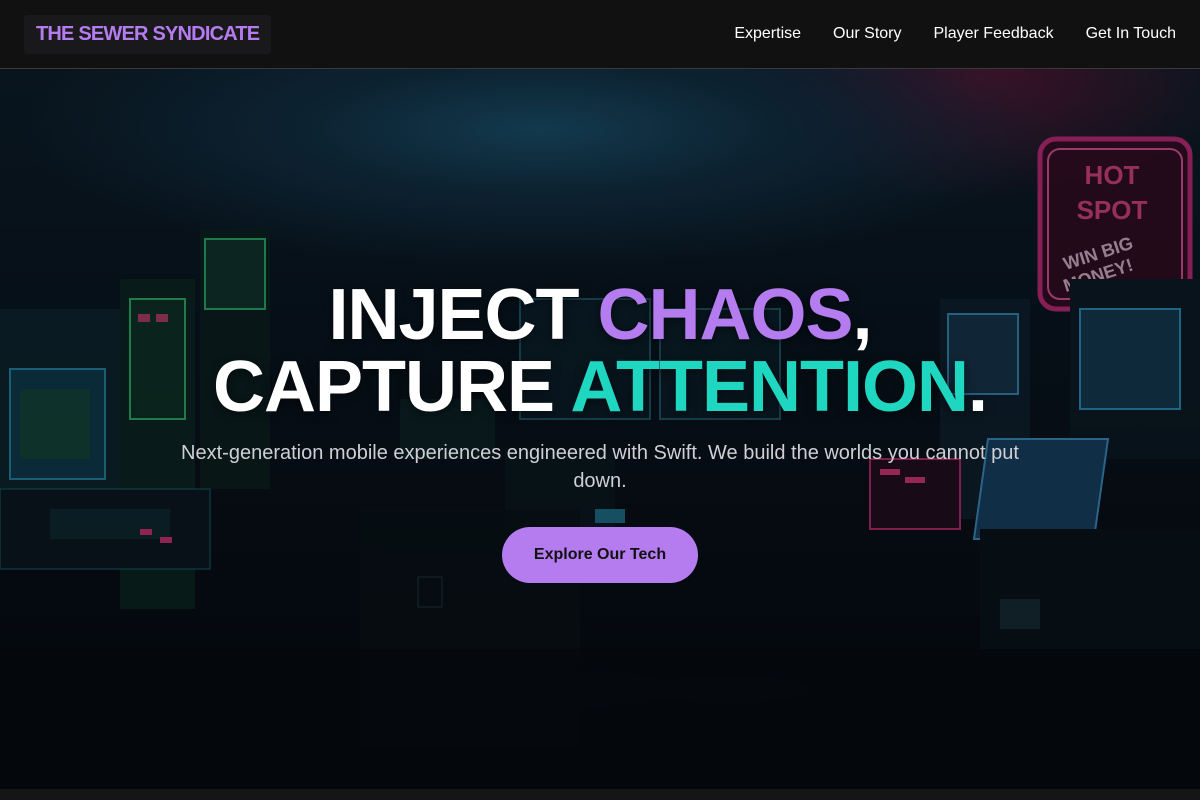 Image resolution: width=1200 pixels, height=800 pixels. What do you see at coordinates (1131, 34) in the screenshot?
I see `nav-link-get-in-touch: Get In Touch` at bounding box center [1131, 34].